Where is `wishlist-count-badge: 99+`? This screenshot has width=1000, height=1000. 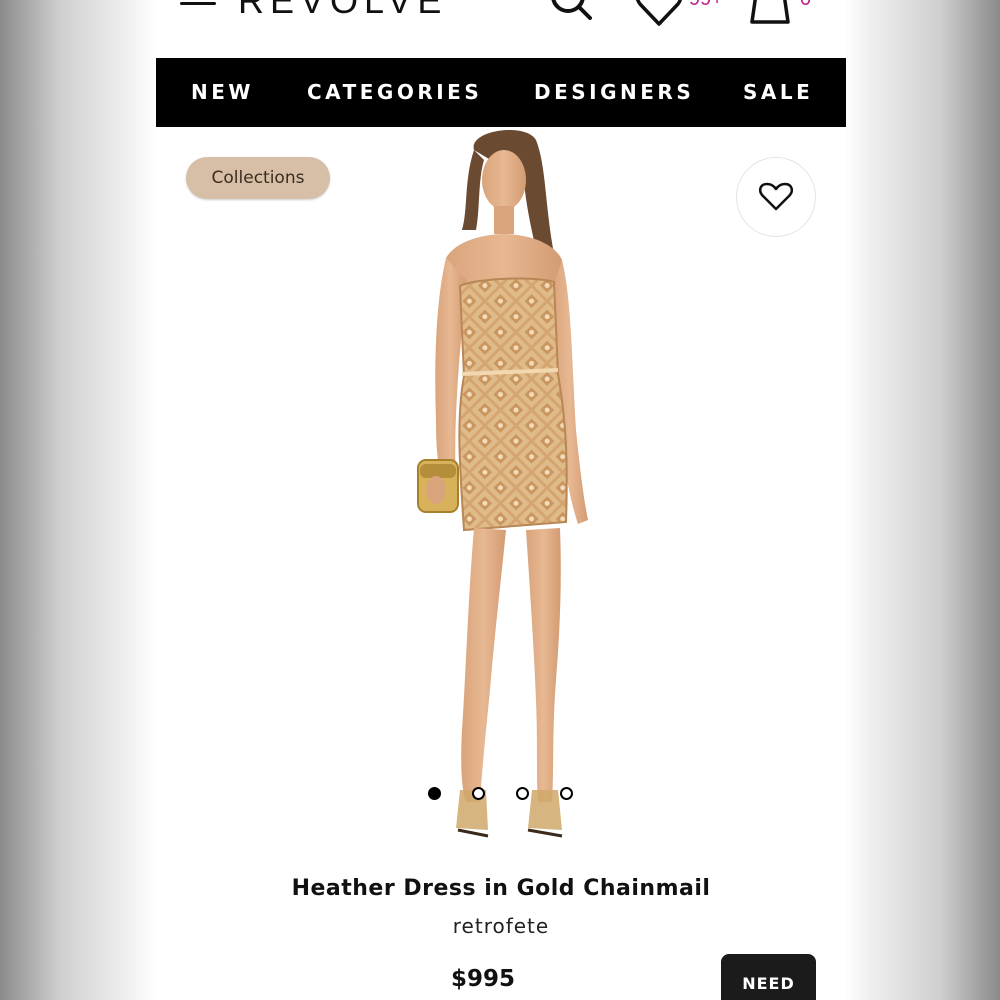 wishlist-count-badge: 99+ is located at coordinates (706, 5).